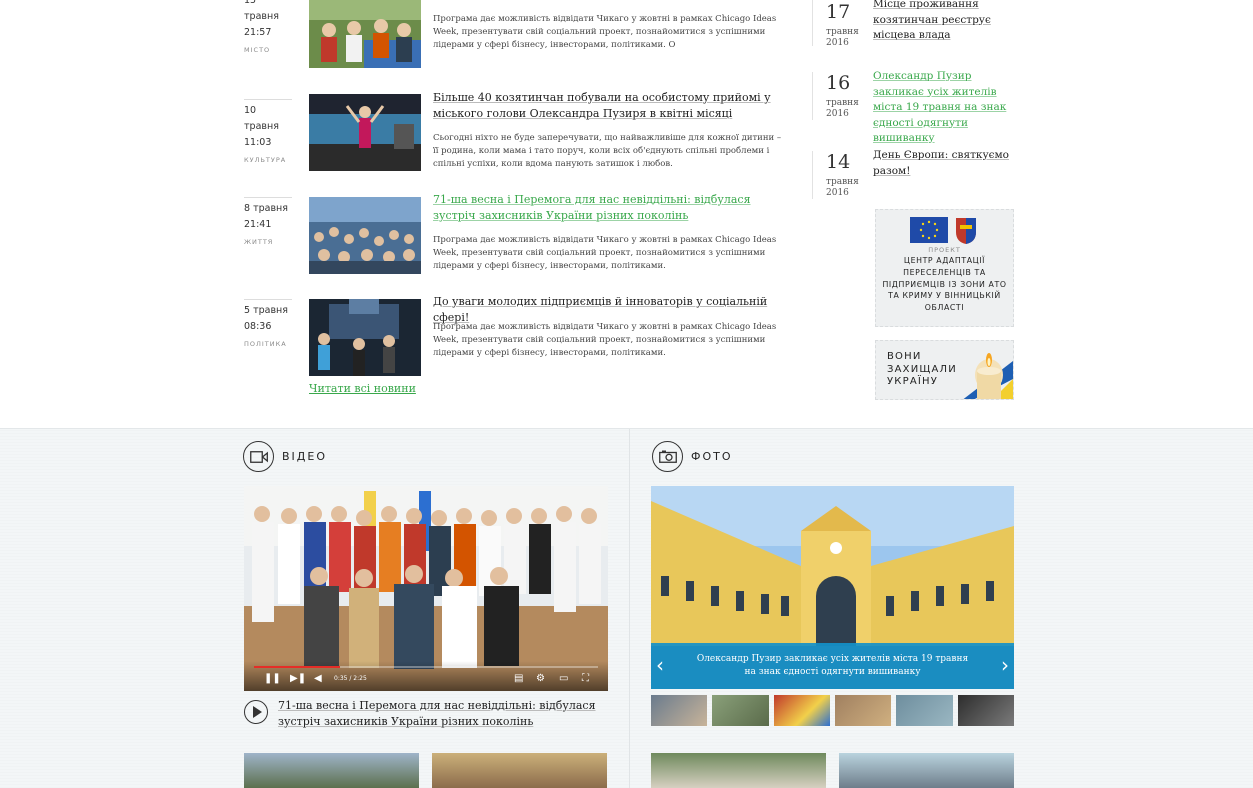 This screenshot has height=788, width=1253. What do you see at coordinates (261, 118) in the screenshot?
I see `news-date: 10 травня` at bounding box center [261, 118].